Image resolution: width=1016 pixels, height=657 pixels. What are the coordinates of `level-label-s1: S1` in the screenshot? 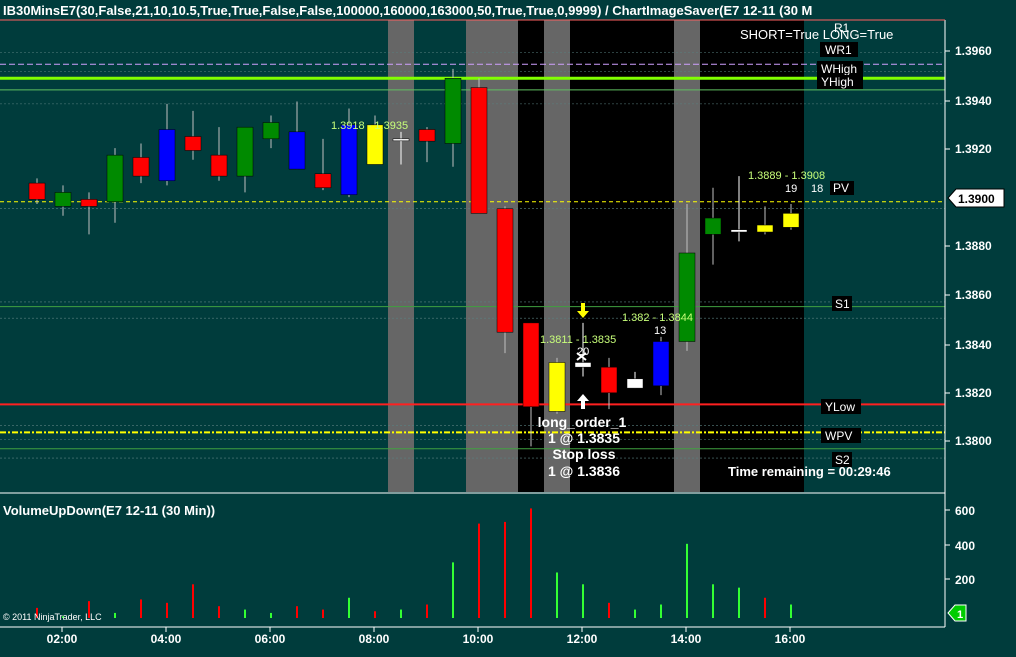 It's located at (842, 304).